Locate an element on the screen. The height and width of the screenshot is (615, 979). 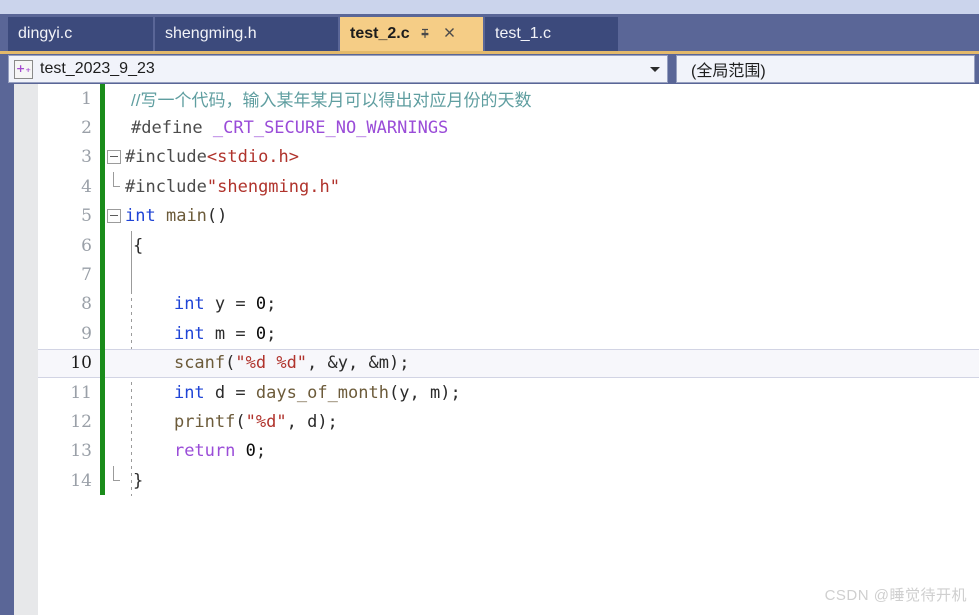
code-line: 11 int d = days_of_month(y, m); is located at coordinates (508, 392).